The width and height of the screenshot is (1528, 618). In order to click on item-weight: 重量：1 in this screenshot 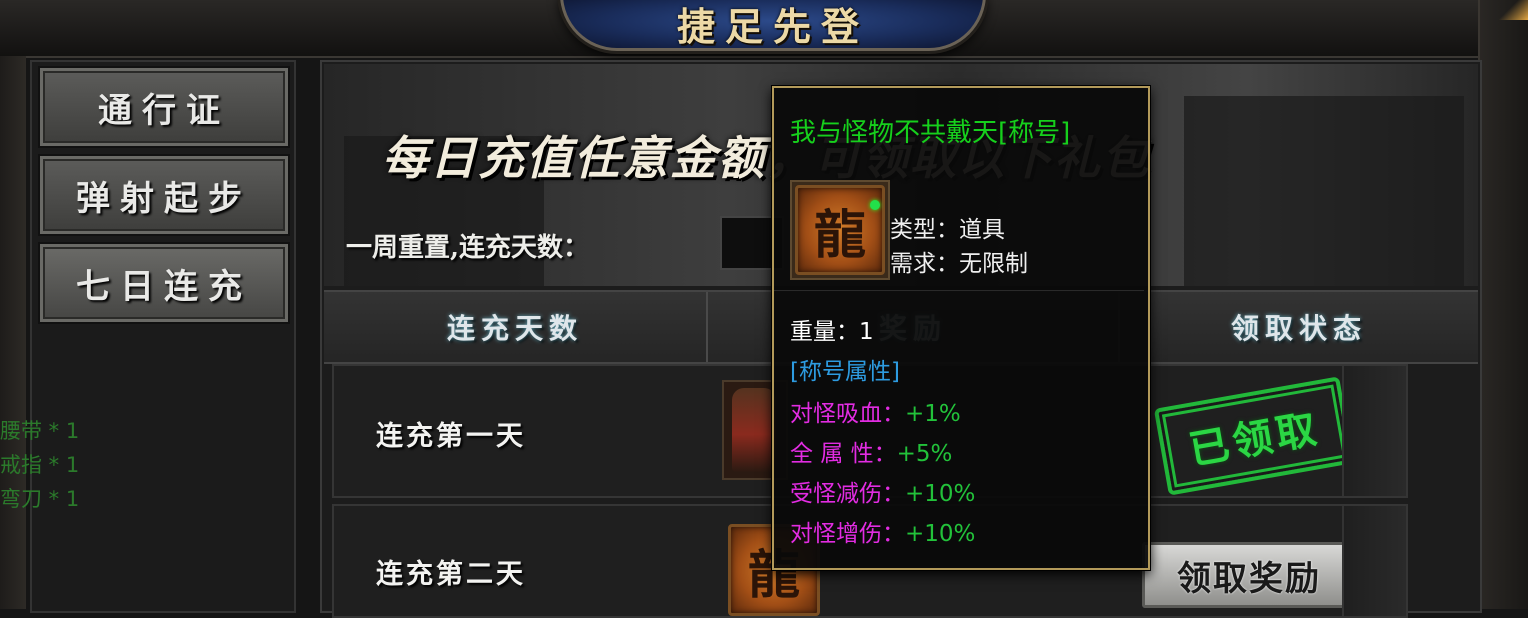, I will do `click(832, 332)`.